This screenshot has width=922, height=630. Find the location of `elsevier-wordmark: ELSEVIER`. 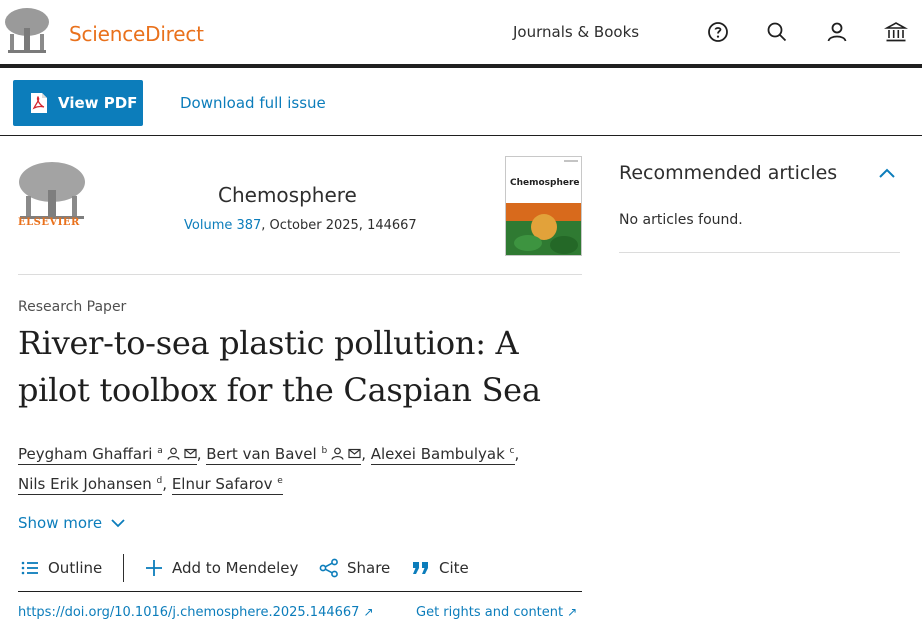

elsevier-wordmark: ELSEVIER is located at coordinates (49, 222).